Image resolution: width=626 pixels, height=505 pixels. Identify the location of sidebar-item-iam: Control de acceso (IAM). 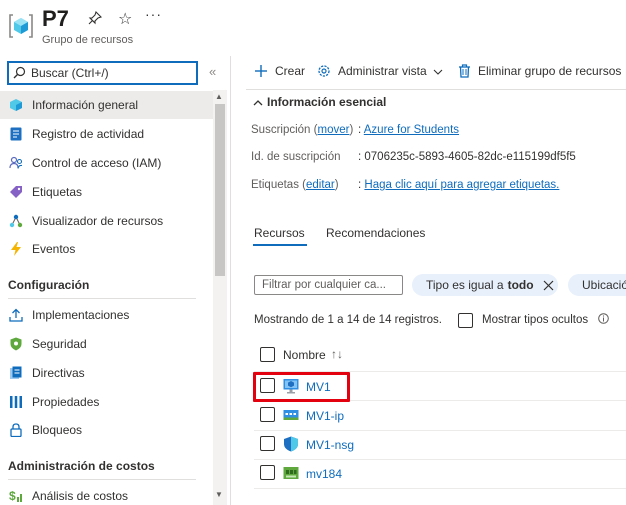
(106, 163).